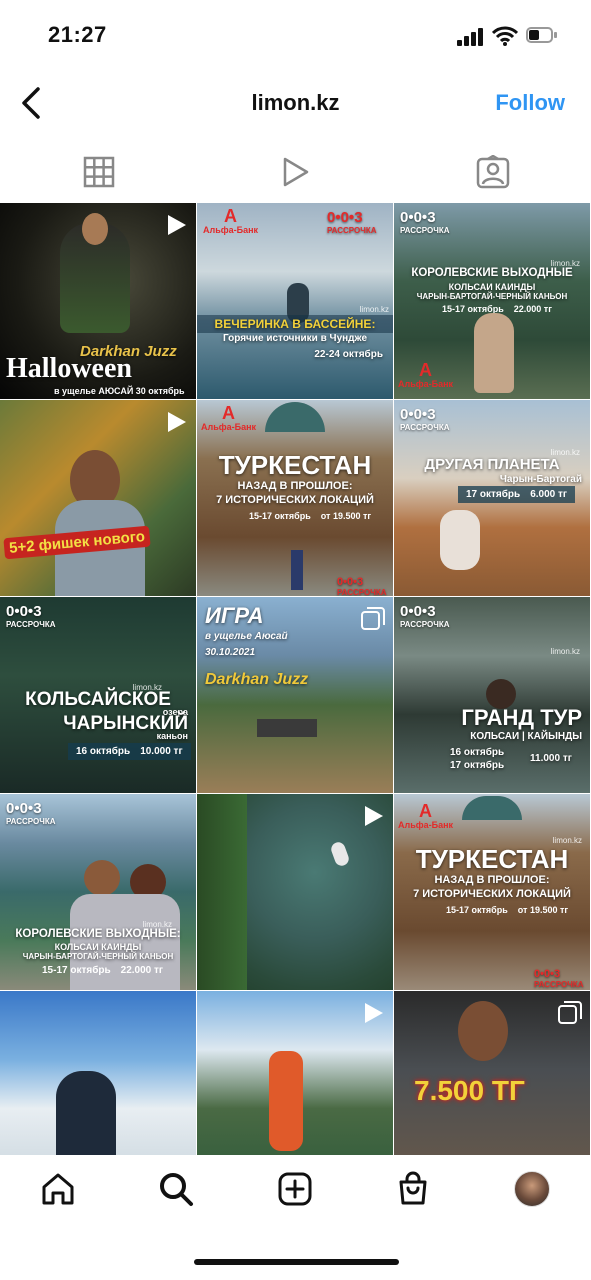 The image size is (591, 1280). What do you see at coordinates (477, 765) in the screenshot?
I see `post-date-2: 17 октябрь` at bounding box center [477, 765].